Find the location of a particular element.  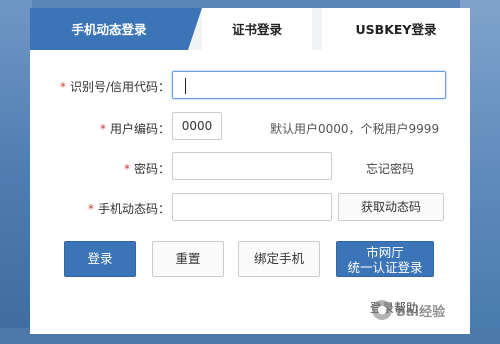

get-code-button: 获取动态码 is located at coordinates (391, 207).